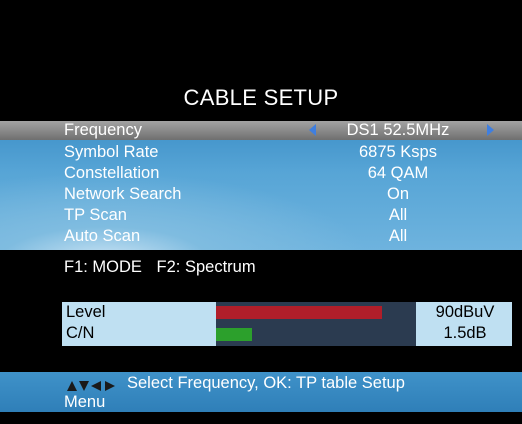 The height and width of the screenshot is (424, 522). Describe the element at coordinates (397, 194) in the screenshot. I see `menu-row-value: On` at that location.